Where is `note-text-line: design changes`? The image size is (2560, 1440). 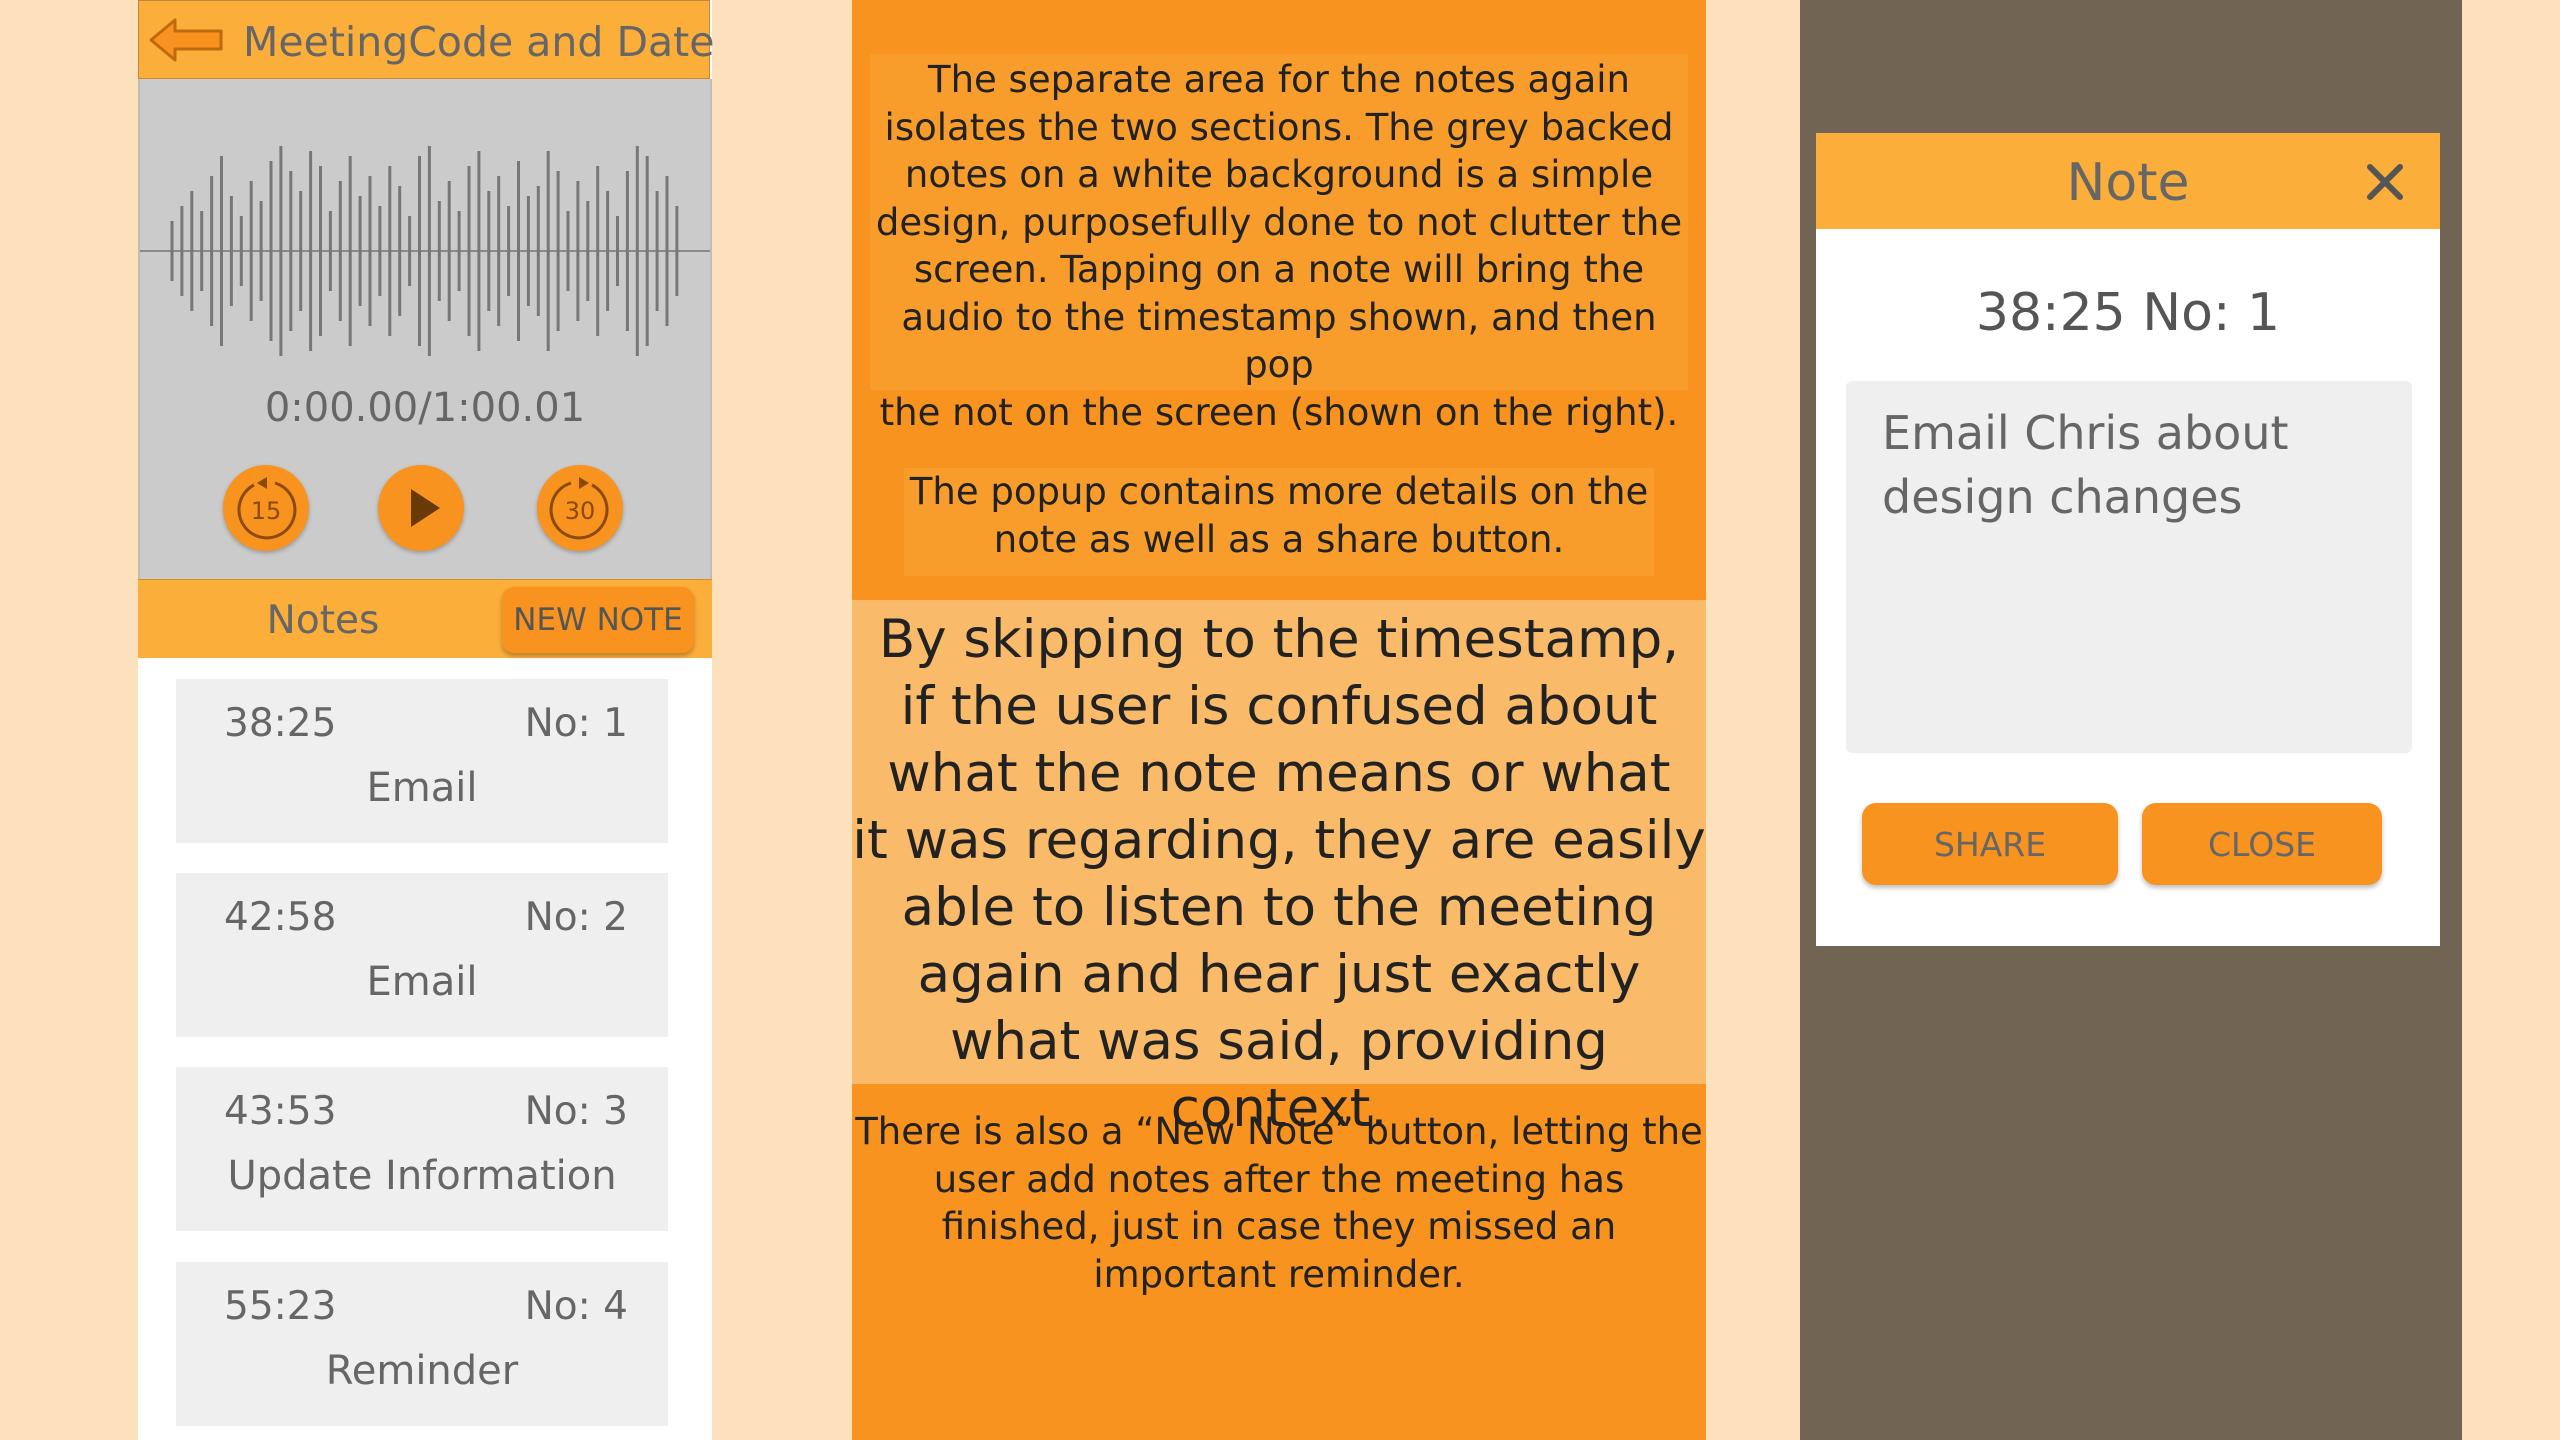 note-text-line: design changes is located at coordinates (2062, 497).